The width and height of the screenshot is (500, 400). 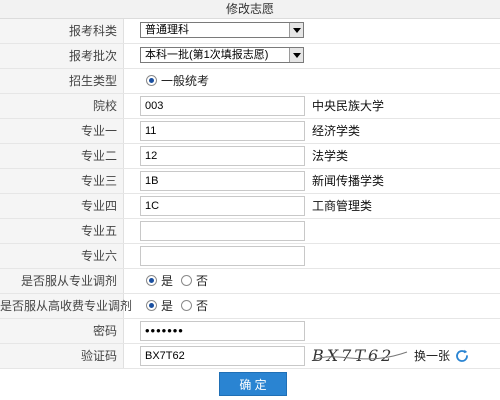 I want to click on captcha-label: 验证码, so click(x=62, y=356).